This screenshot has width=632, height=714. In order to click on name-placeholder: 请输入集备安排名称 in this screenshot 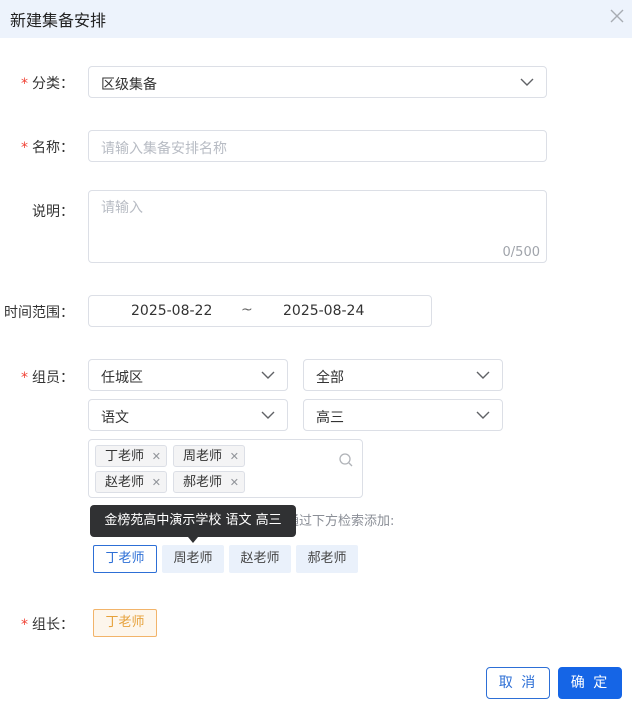, I will do `click(164, 149)`.